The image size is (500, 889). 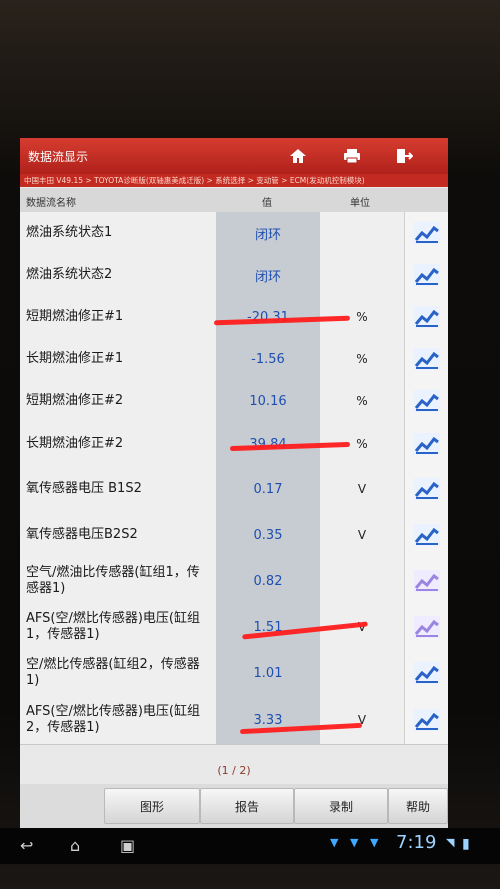 I want to click on row-name: 氧传感器电压 B1S2, so click(x=84, y=488).